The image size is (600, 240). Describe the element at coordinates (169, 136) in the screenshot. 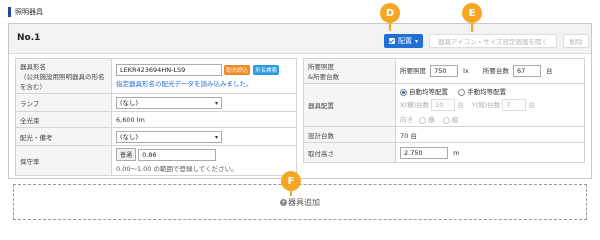

I see `remarks-select: (なし) ▾` at that location.